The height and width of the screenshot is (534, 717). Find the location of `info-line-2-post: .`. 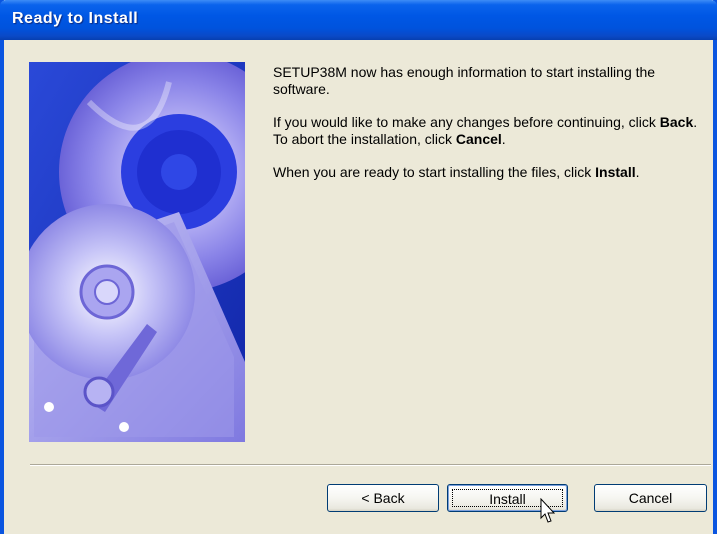

info-line-2-post: . is located at coordinates (503, 139).